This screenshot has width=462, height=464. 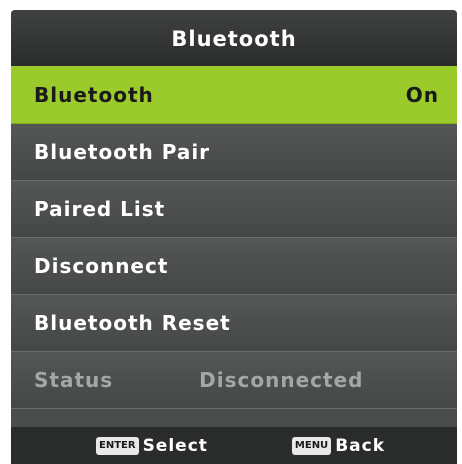 I want to click on back-hint: MENU Back, so click(x=338, y=445).